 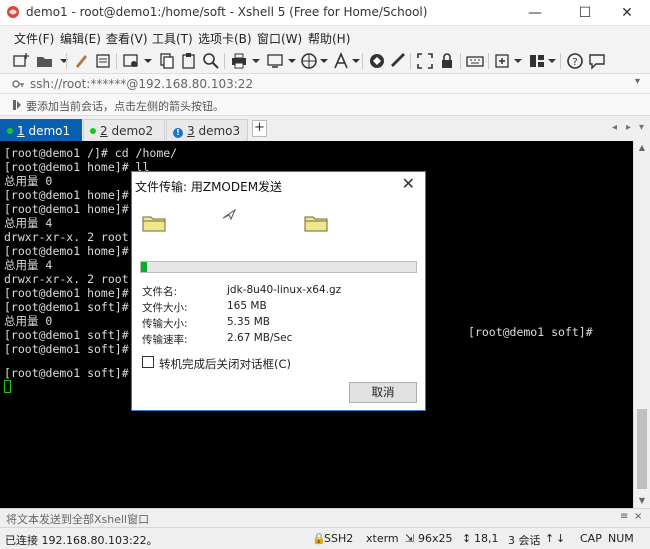 I want to click on address-bar: ssh://root:******@192.168.80.103:22 ▾, so click(x=325, y=84).